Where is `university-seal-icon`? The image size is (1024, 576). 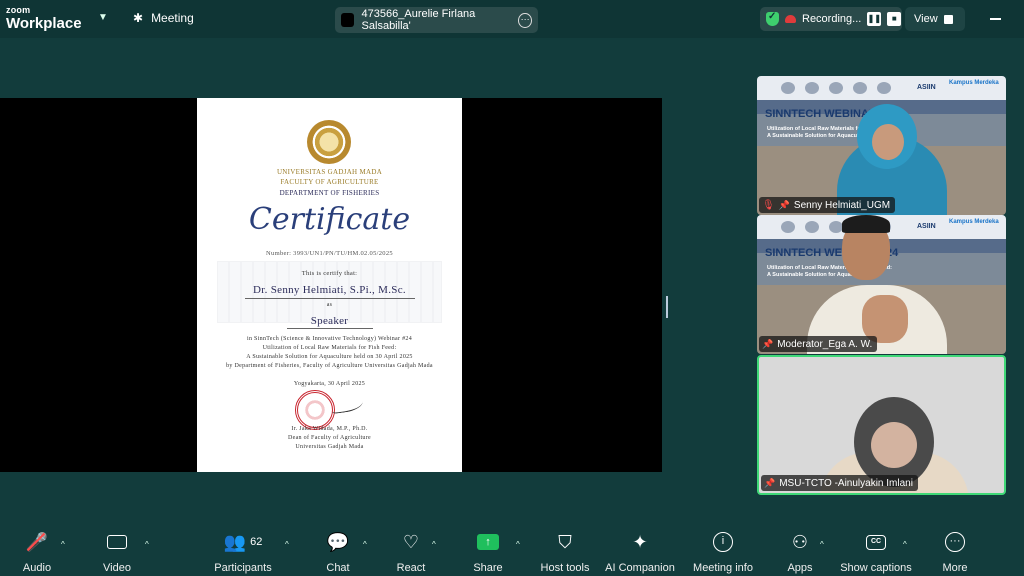 university-seal-icon is located at coordinates (329, 142).